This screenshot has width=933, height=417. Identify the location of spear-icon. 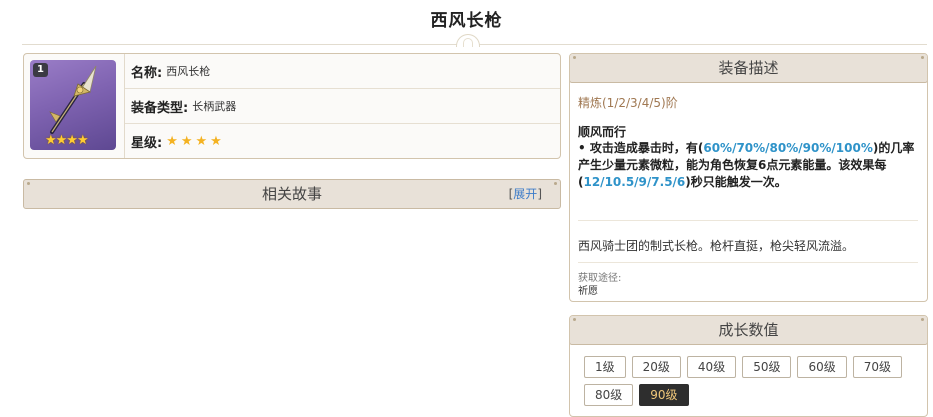
(73, 99).